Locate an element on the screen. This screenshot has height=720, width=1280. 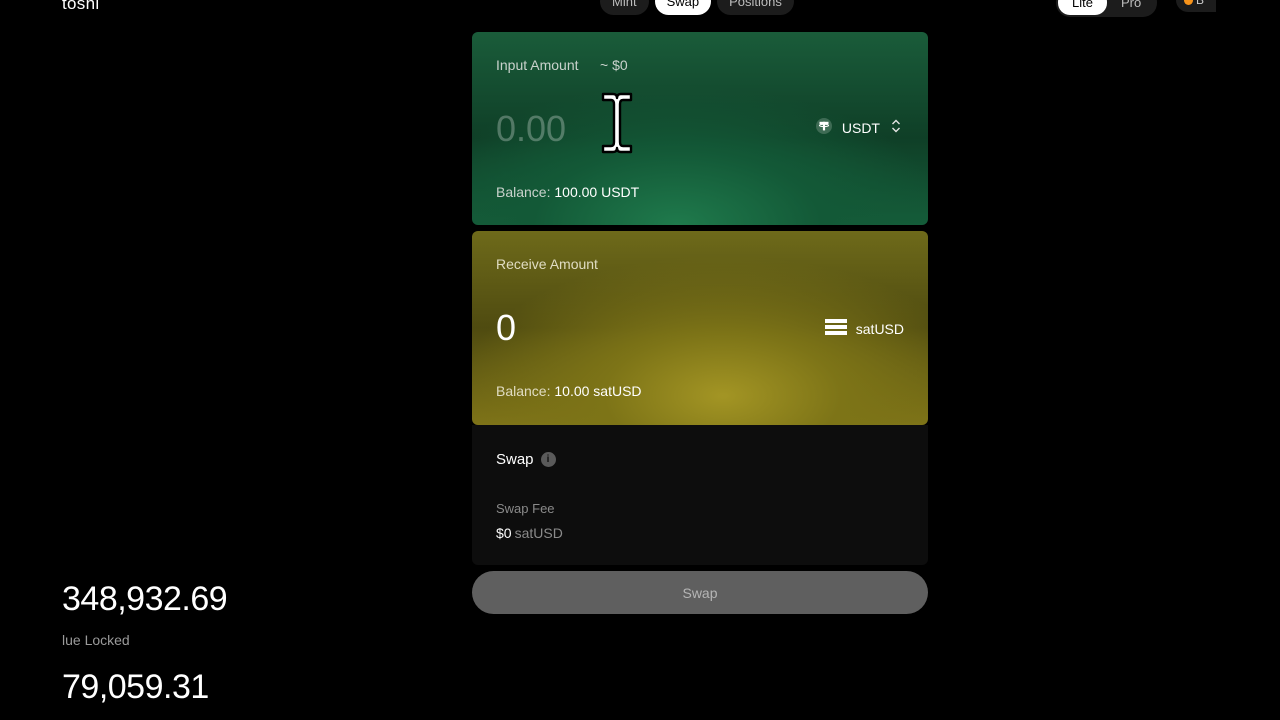
tvl-label: lue Locked is located at coordinates (96, 640).